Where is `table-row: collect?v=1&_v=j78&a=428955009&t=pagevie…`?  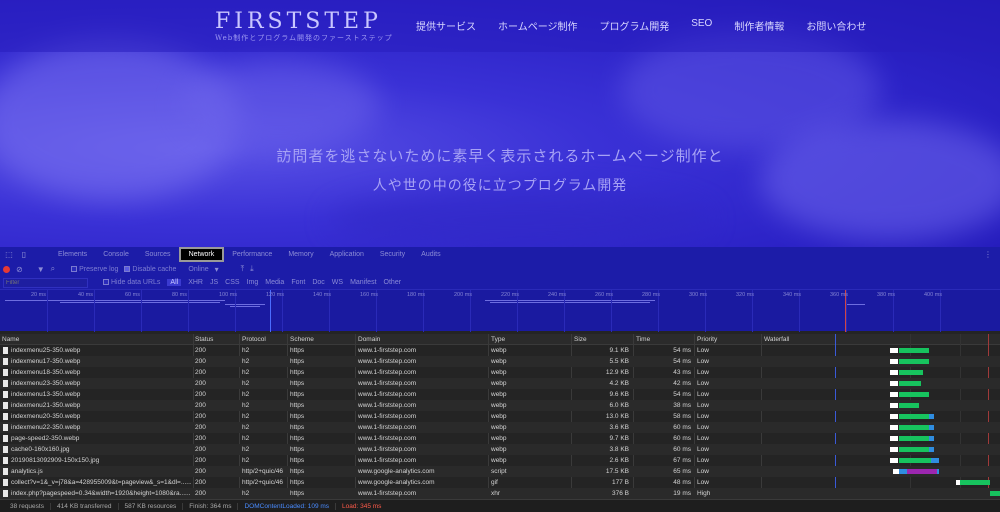
table-row: collect?v=1&_v=j78&a=428955009&t=pagevie… is located at coordinates (500, 482).